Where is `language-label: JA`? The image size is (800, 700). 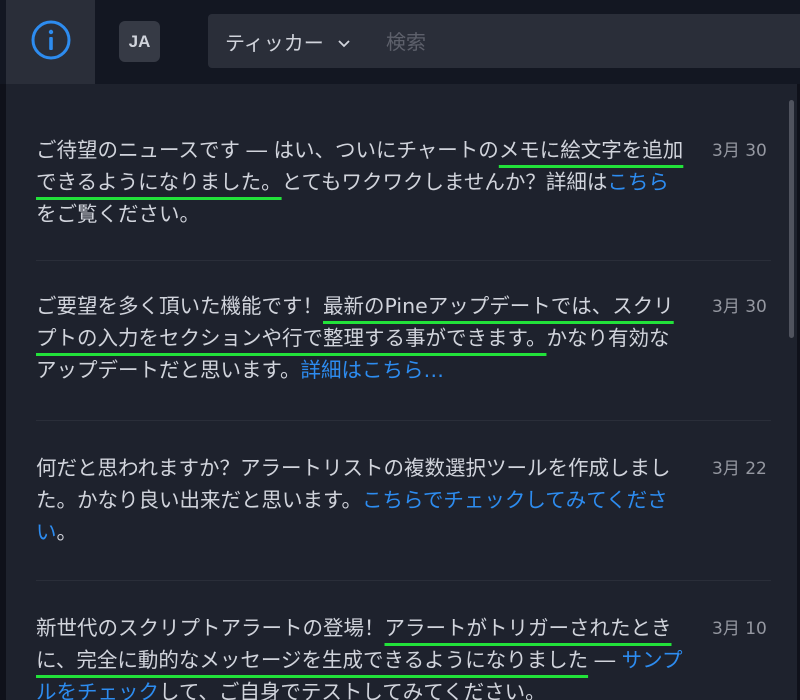
language-label: JA is located at coordinates (139, 41).